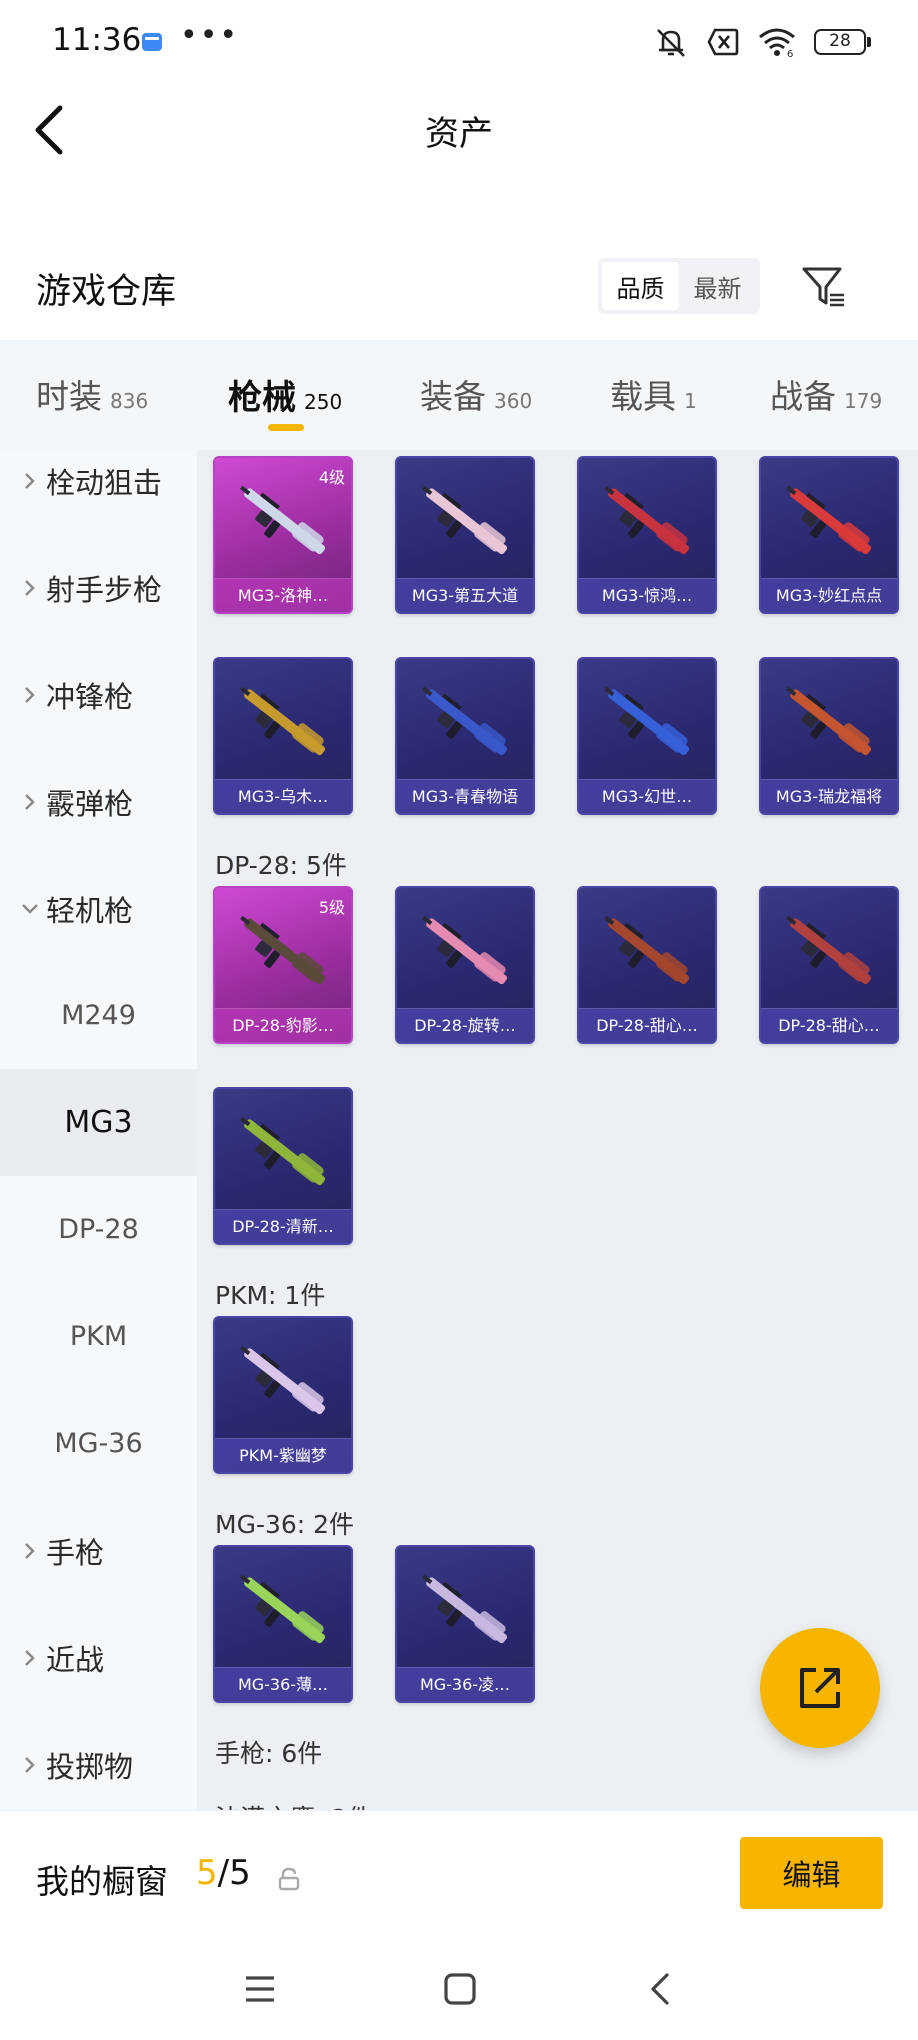 The width and height of the screenshot is (918, 2040). Describe the element at coordinates (104, 482) in the screenshot. I see `sidebar-item-label: 栓动狙击` at that location.